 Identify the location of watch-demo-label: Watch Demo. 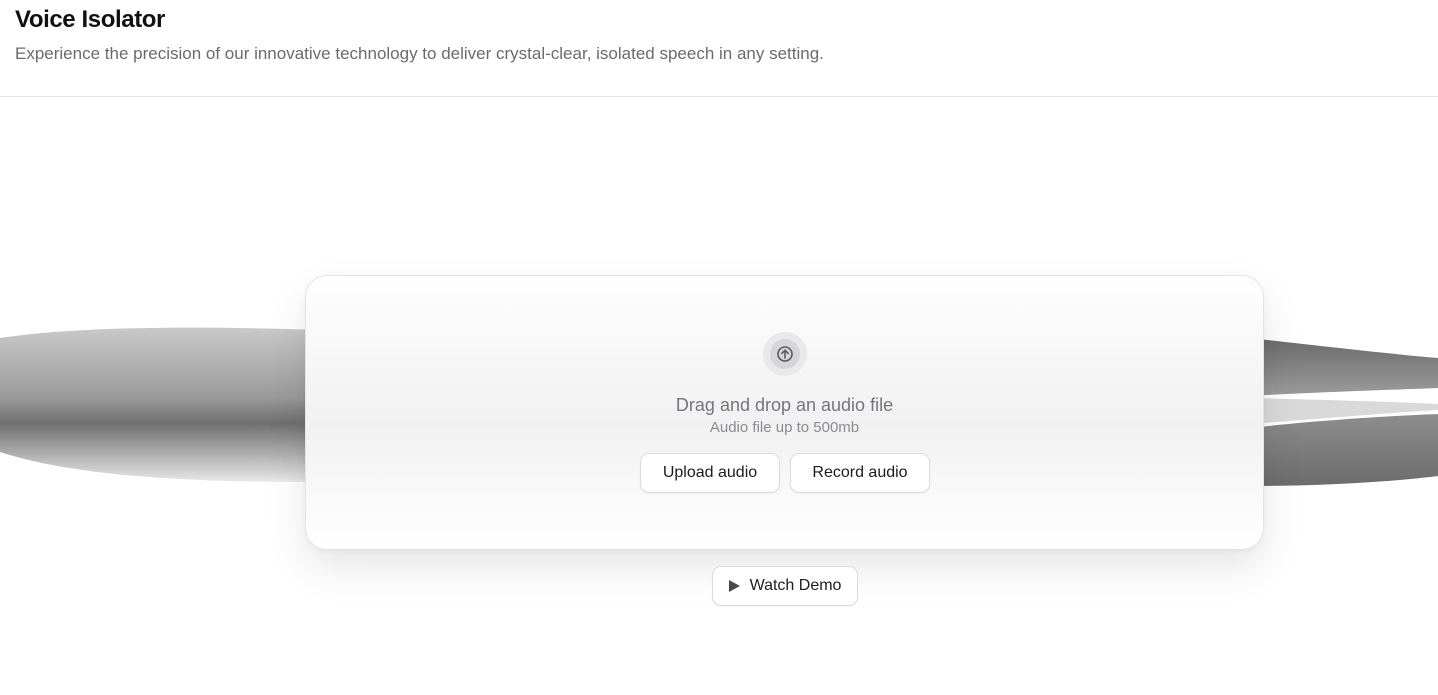
(795, 585).